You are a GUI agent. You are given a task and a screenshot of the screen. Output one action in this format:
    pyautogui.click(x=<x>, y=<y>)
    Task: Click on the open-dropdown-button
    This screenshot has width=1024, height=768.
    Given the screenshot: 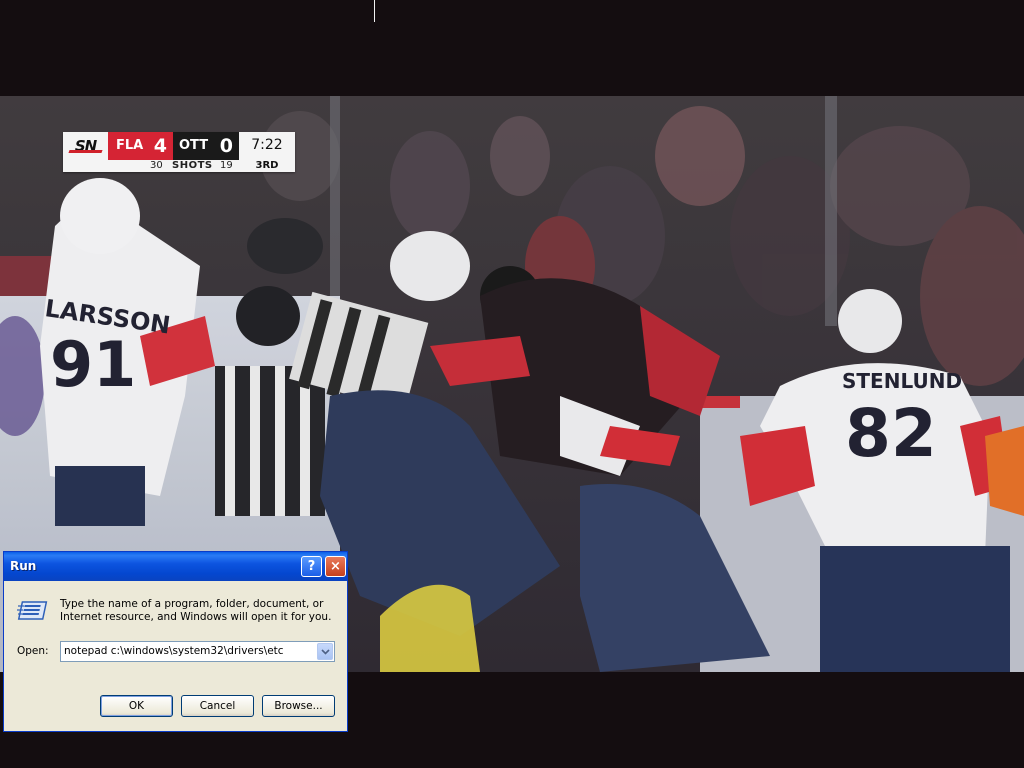 What is the action you would take?
    pyautogui.click(x=325, y=651)
    